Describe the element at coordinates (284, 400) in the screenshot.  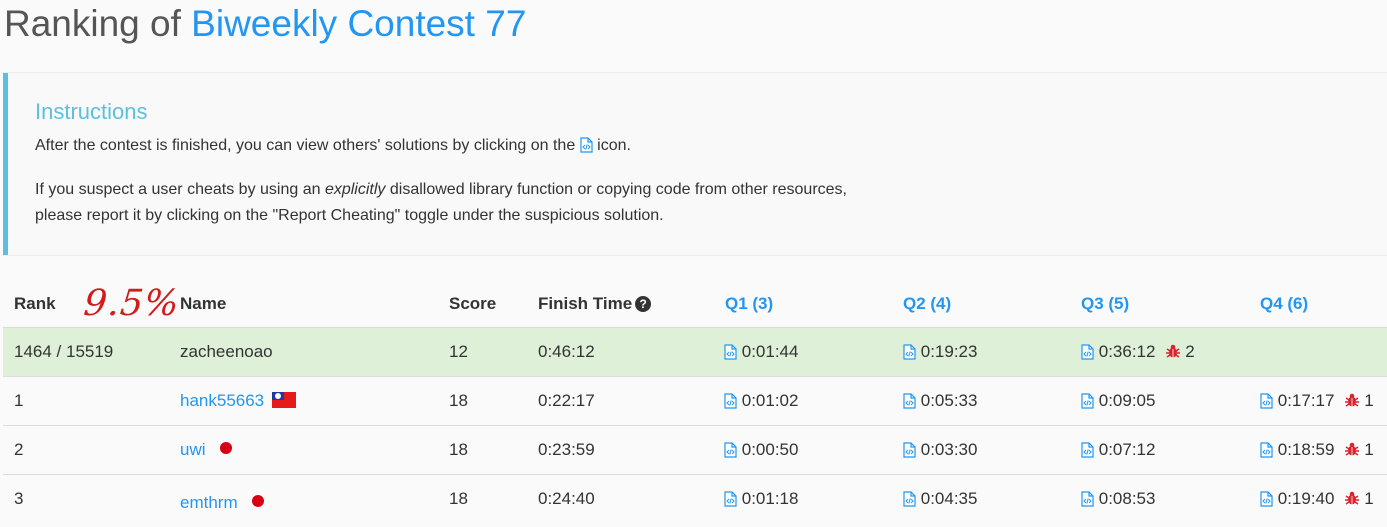
I see `taiwan-flag-icon` at that location.